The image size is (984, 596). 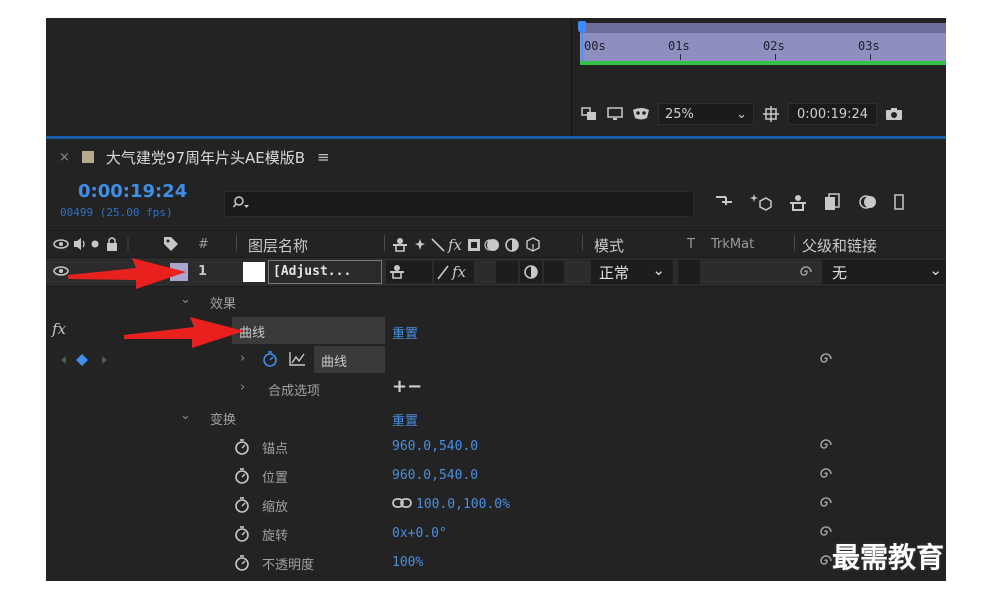 I want to click on position-value: 960.0,540.0, so click(x=435, y=475).